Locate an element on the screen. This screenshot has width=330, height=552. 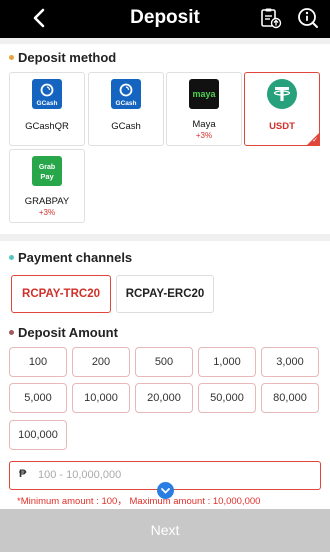
method-name: Maya is located at coordinates (204, 124).